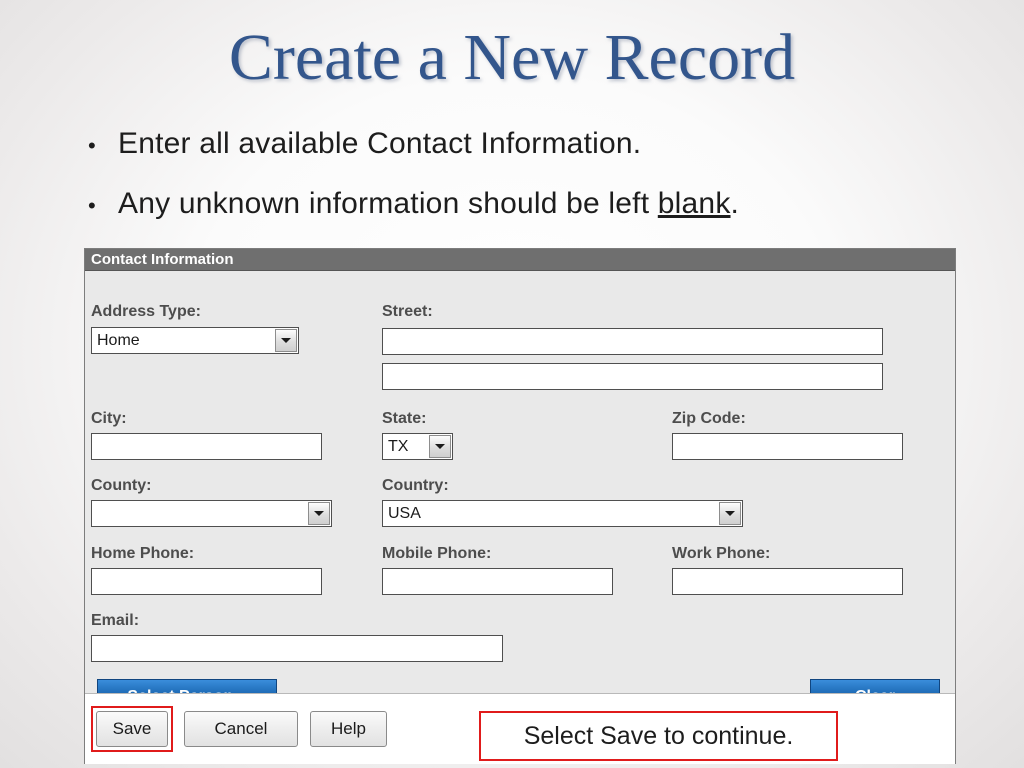 This screenshot has width=1024, height=768. I want to click on zip-code-input, so click(787, 446).